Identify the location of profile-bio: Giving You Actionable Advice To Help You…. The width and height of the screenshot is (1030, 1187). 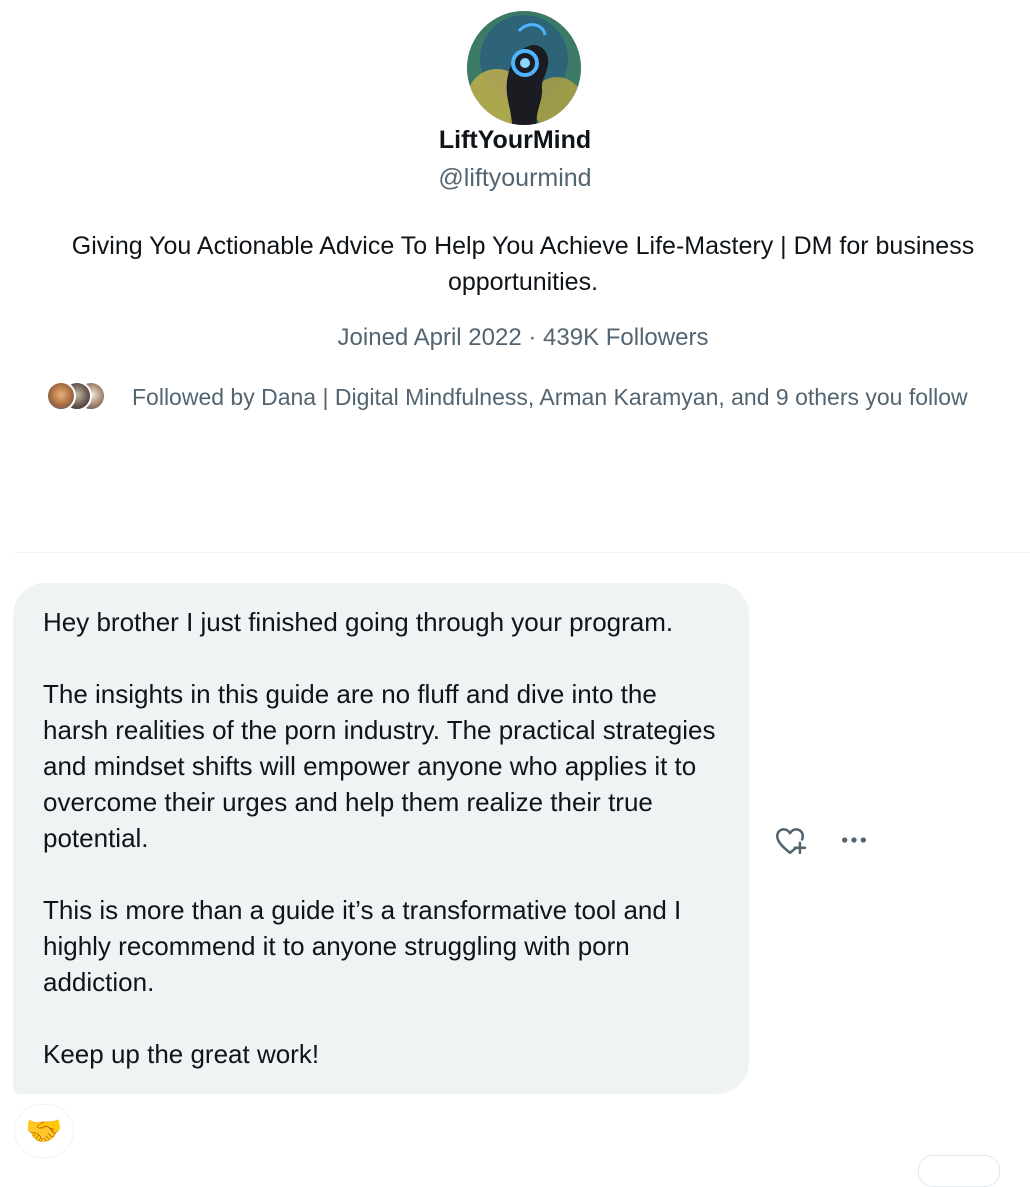
(523, 264).